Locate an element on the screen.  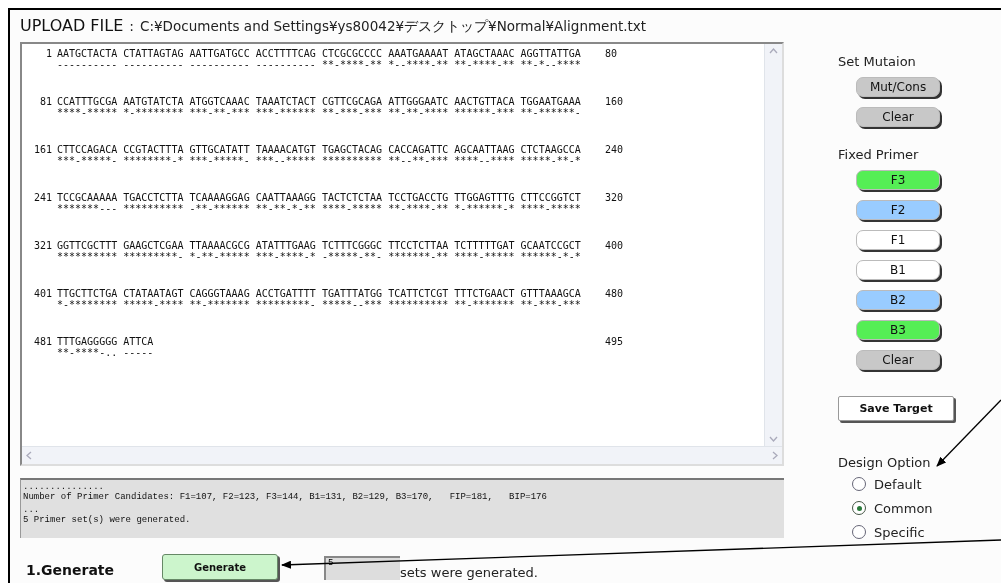
sequence-line: TTTGAGGGGG ATTCA is located at coordinates (106, 341).